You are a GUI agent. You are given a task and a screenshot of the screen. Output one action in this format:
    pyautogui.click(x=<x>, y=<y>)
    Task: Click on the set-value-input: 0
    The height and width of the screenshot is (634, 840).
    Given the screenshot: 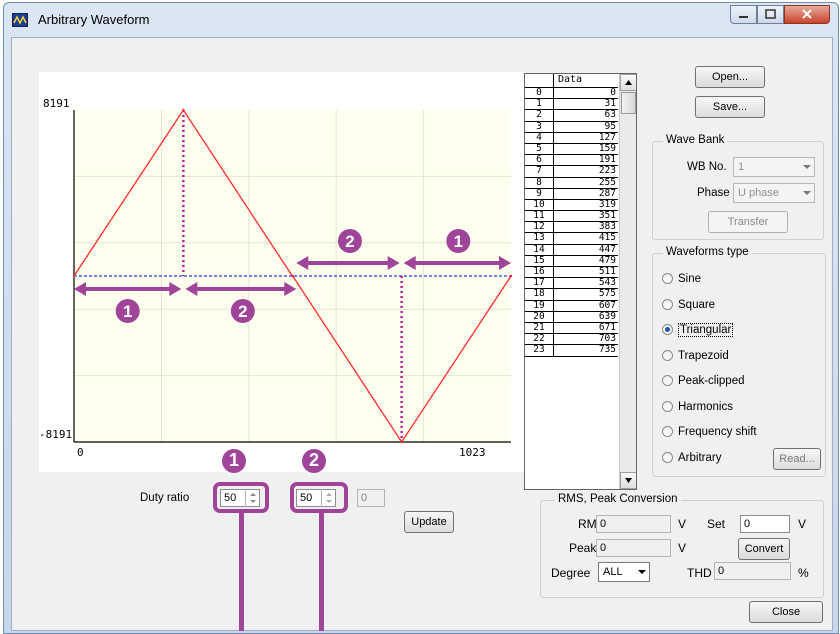 What is the action you would take?
    pyautogui.click(x=765, y=524)
    